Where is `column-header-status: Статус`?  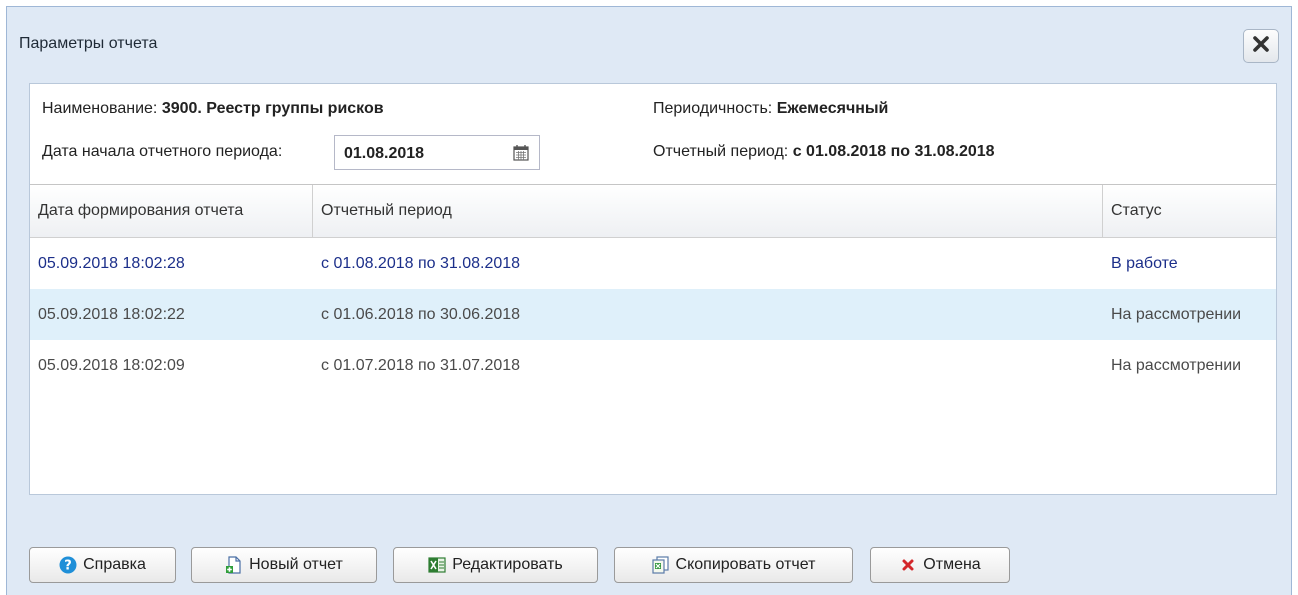 column-header-status: Статус is located at coordinates (1189, 211).